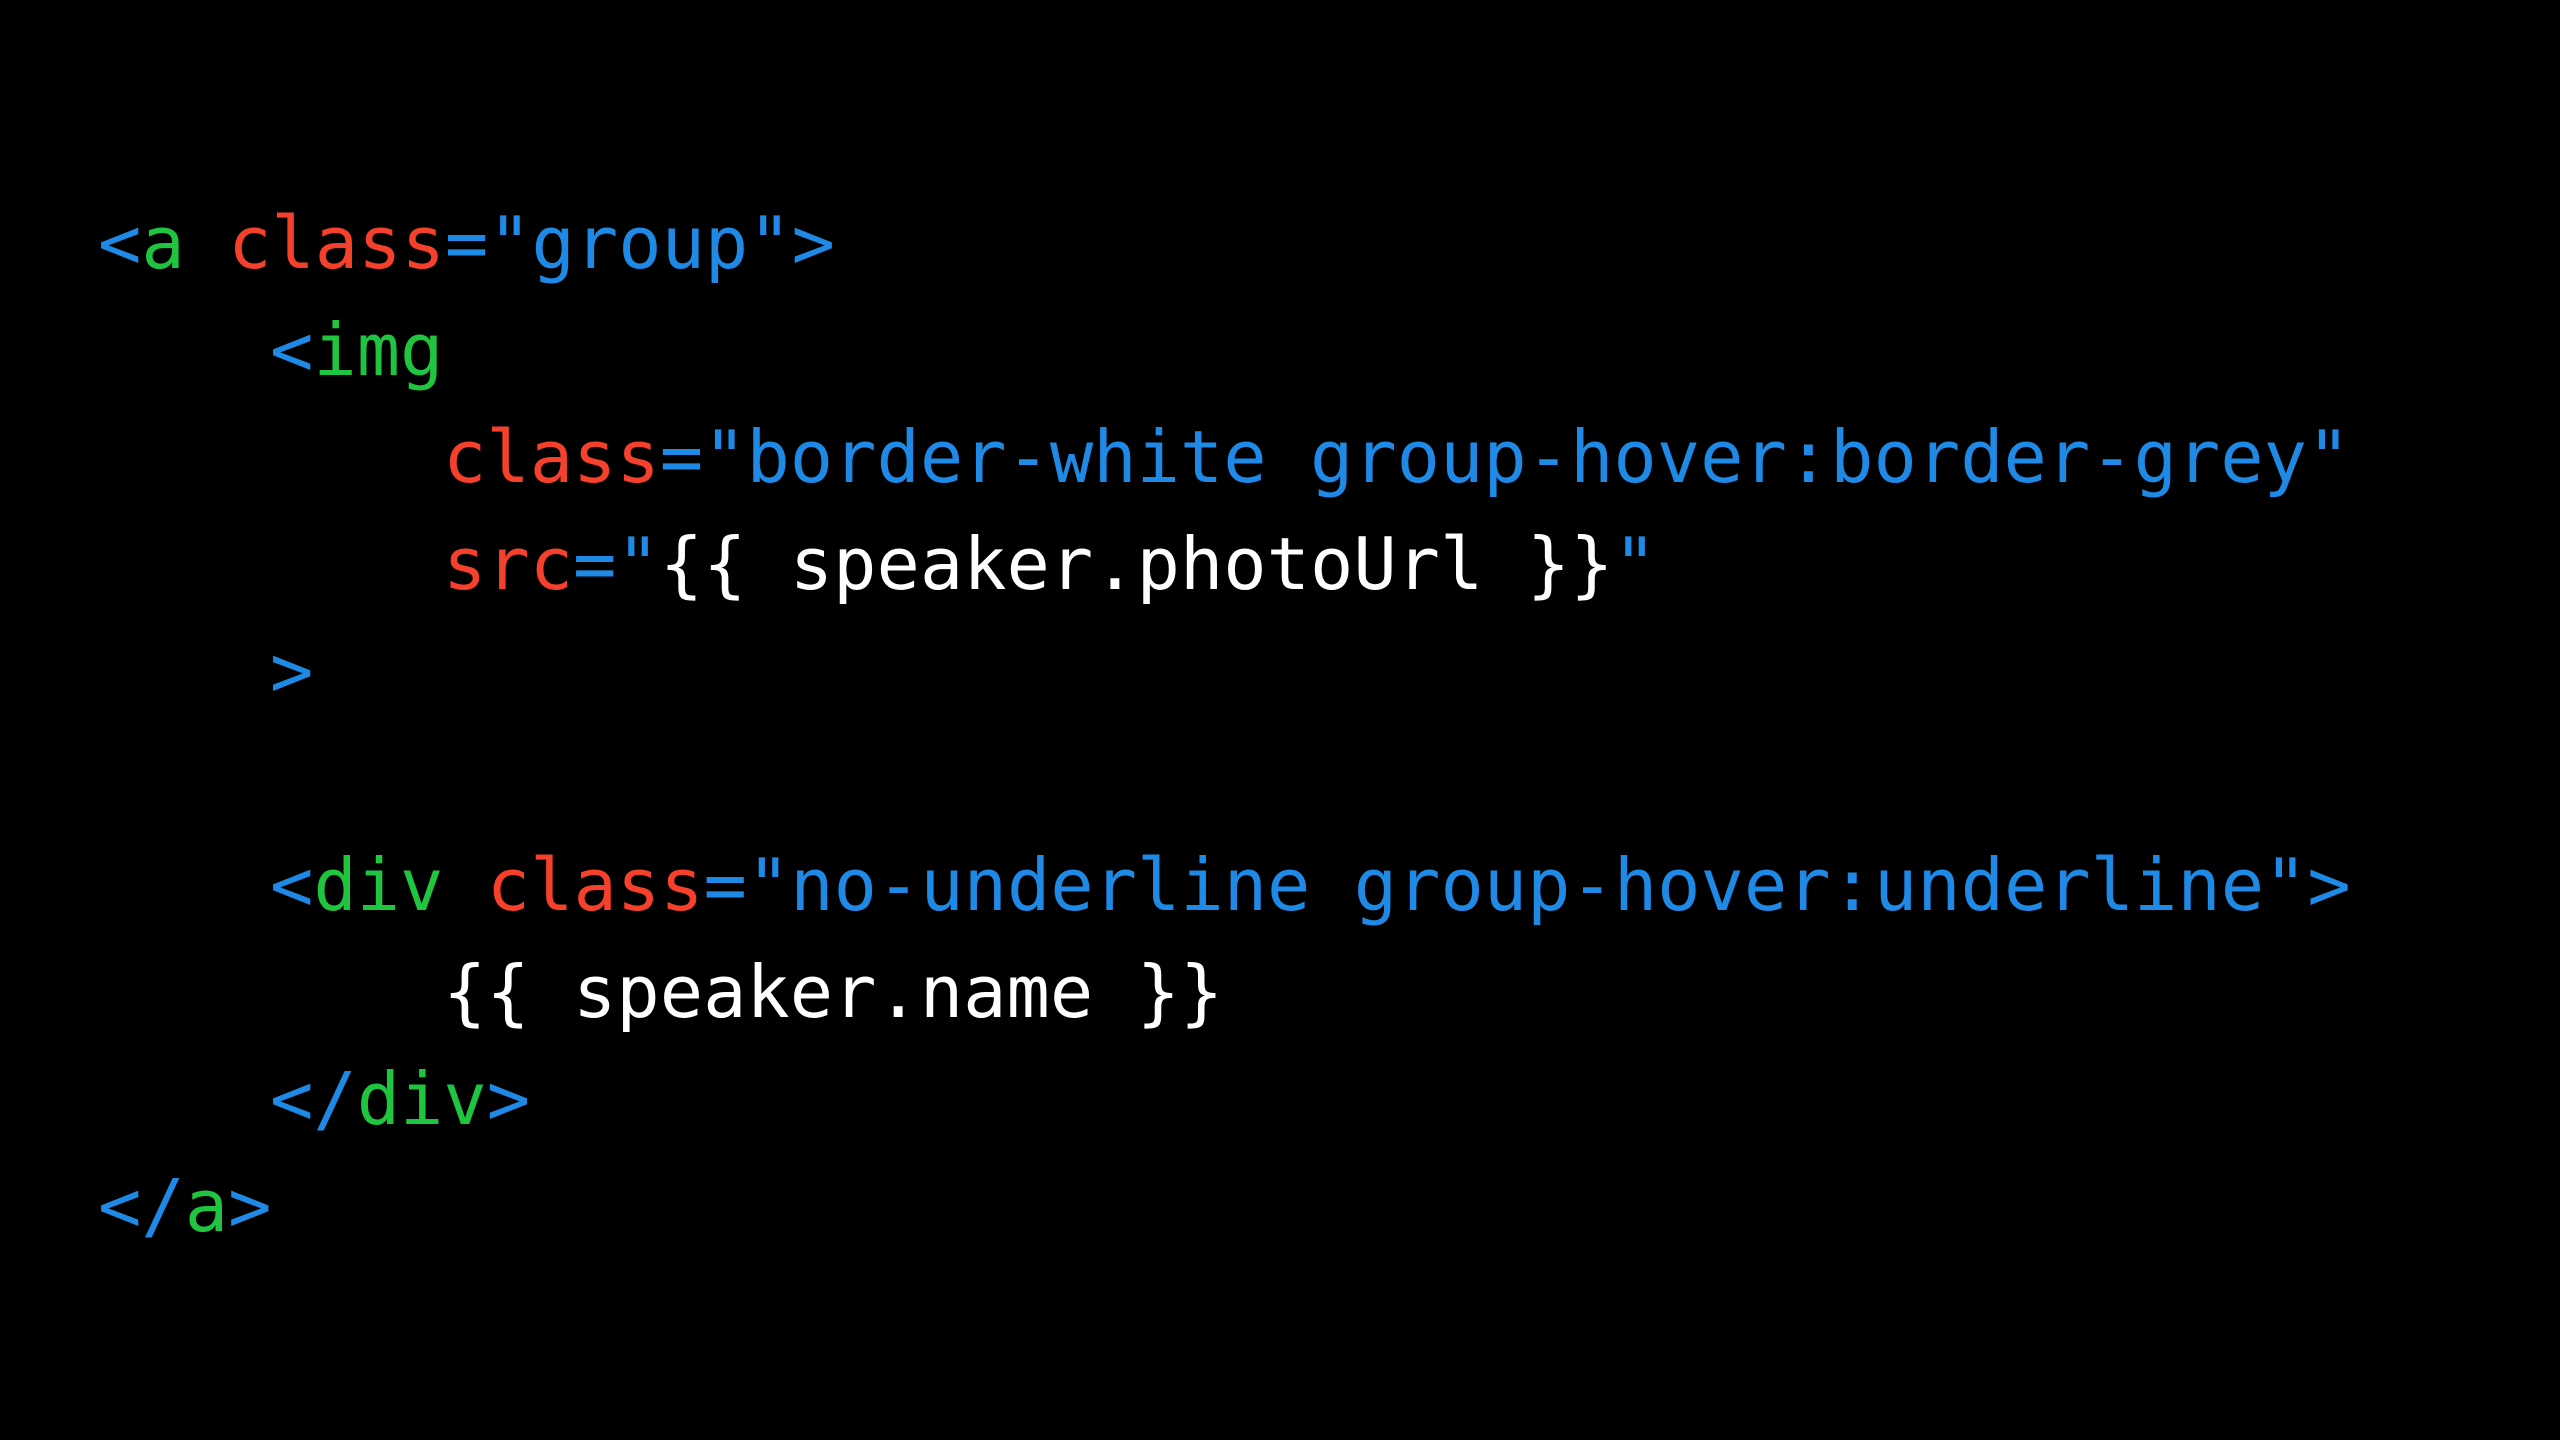 The width and height of the screenshot is (2560, 1440). Describe the element at coordinates (1527, 457) in the screenshot. I see `attribute-value-border-classes: "border-white group-hover:border-grey"` at that location.